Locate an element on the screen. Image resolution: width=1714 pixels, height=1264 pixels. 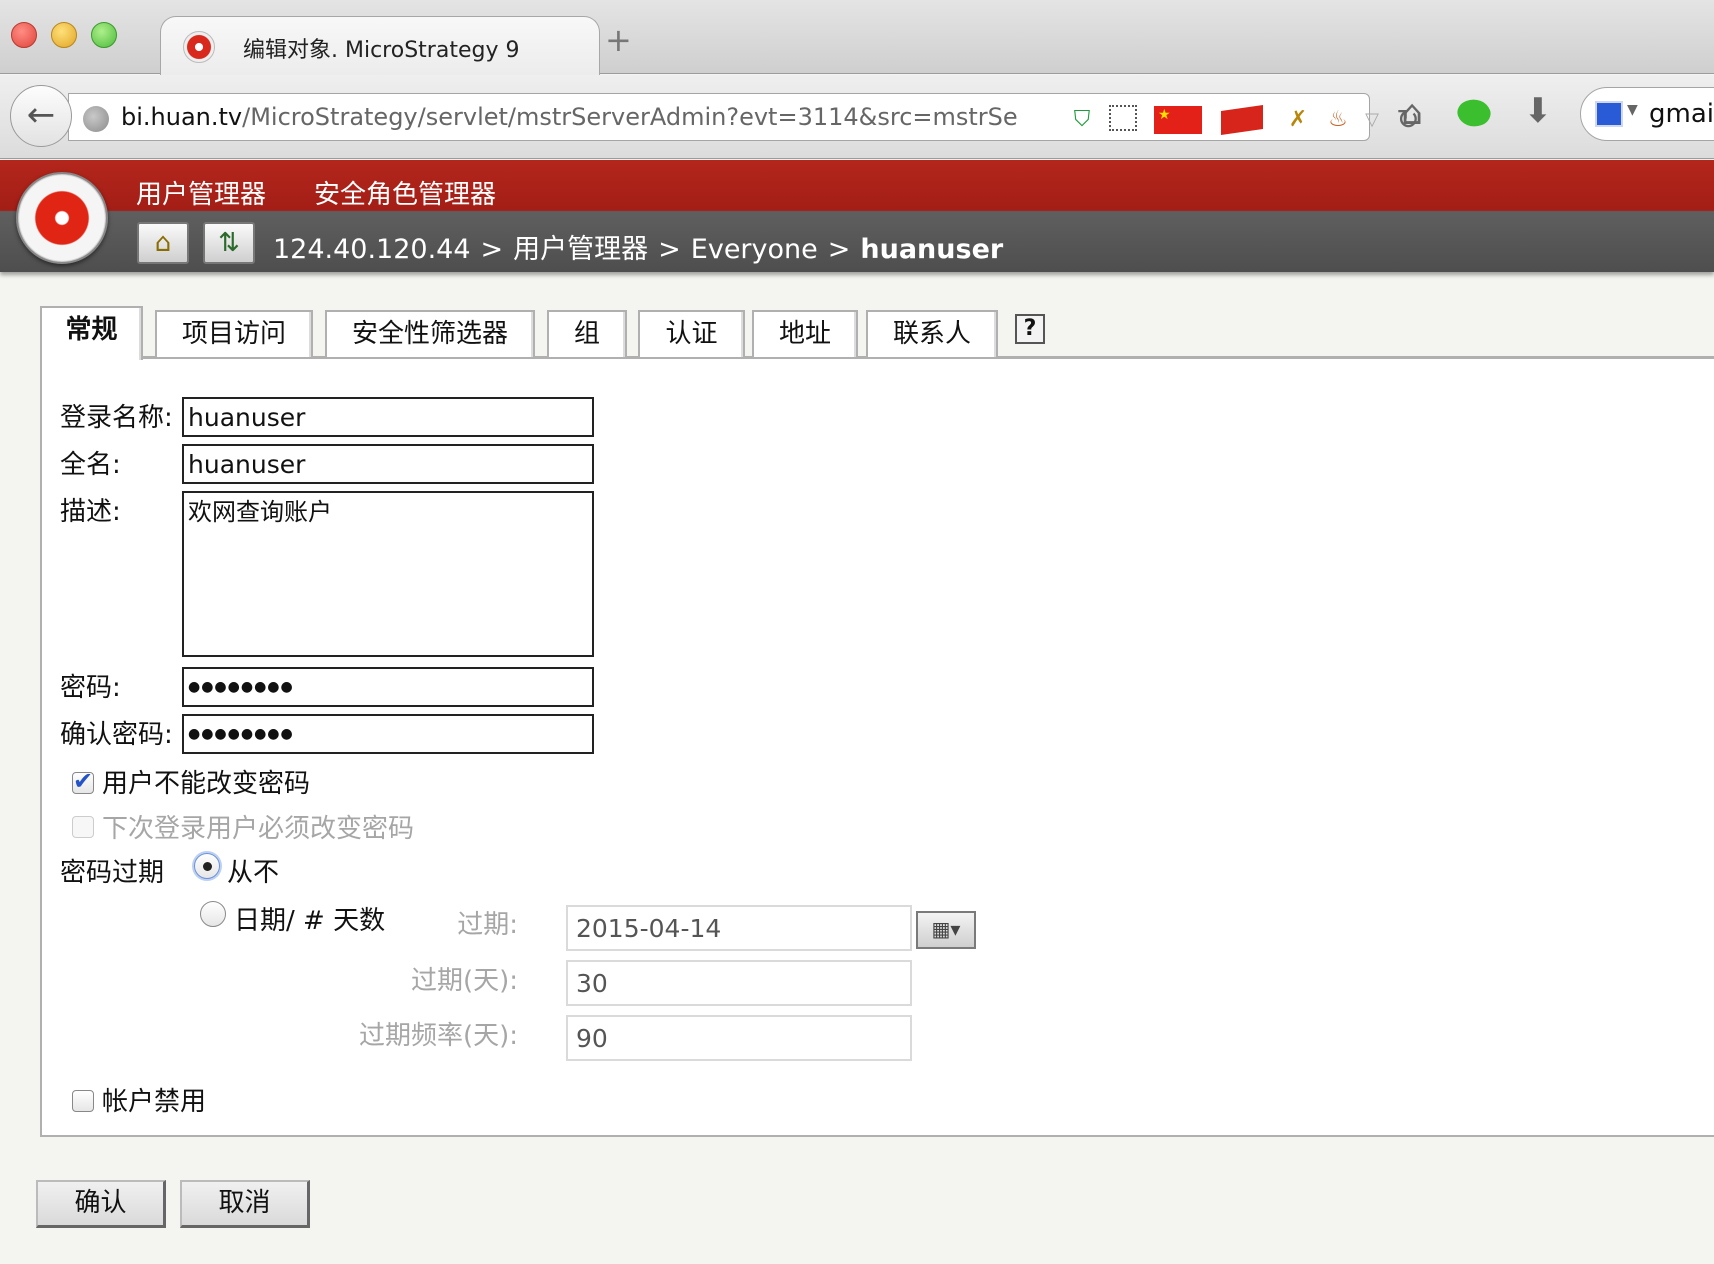
description-label: 描述: is located at coordinates (90, 512).